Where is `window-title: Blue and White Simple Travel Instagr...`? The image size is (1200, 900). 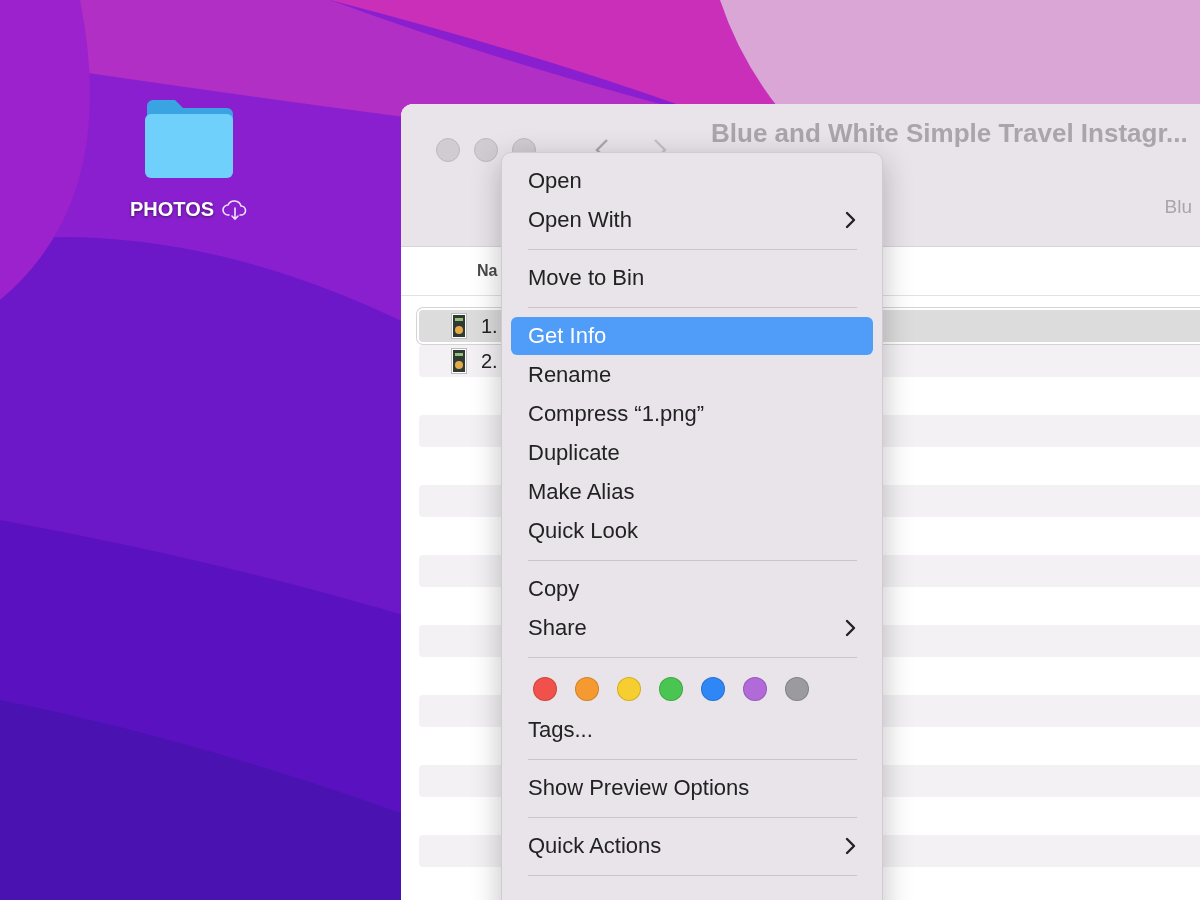 window-title: Blue and White Simple Travel Instagr... is located at coordinates (949, 133).